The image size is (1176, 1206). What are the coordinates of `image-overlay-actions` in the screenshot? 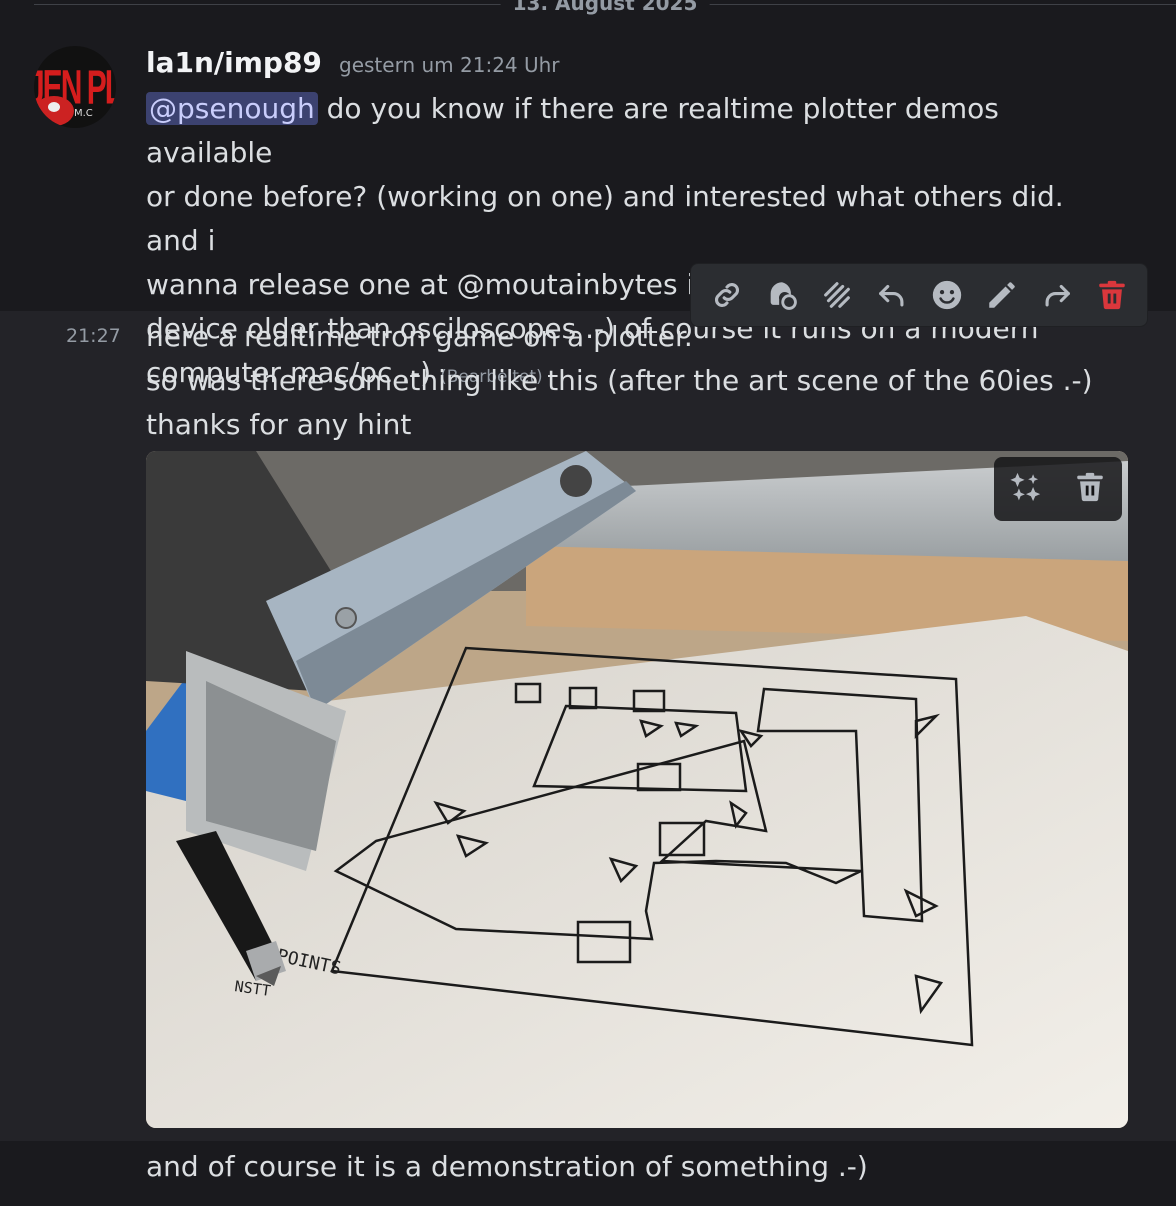 It's located at (1058, 489).